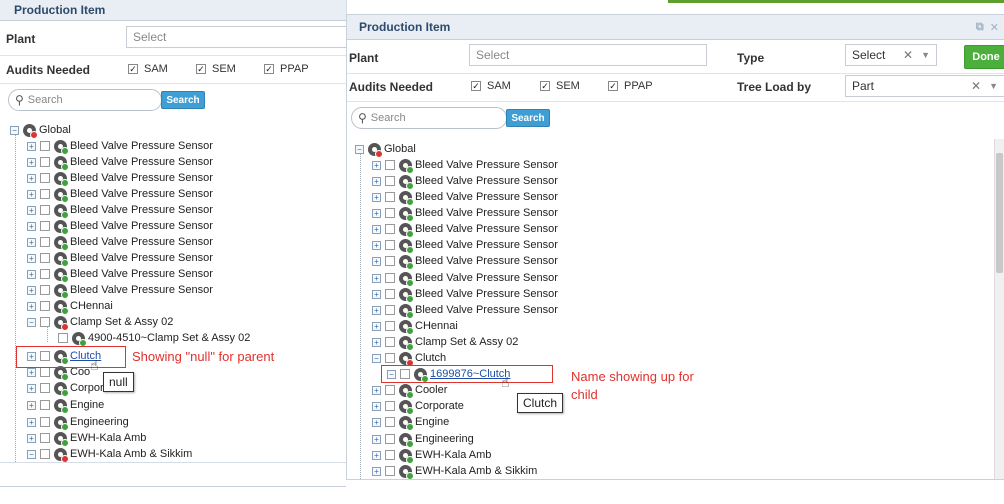  I want to click on right-plant-select: Select, so click(588, 55).